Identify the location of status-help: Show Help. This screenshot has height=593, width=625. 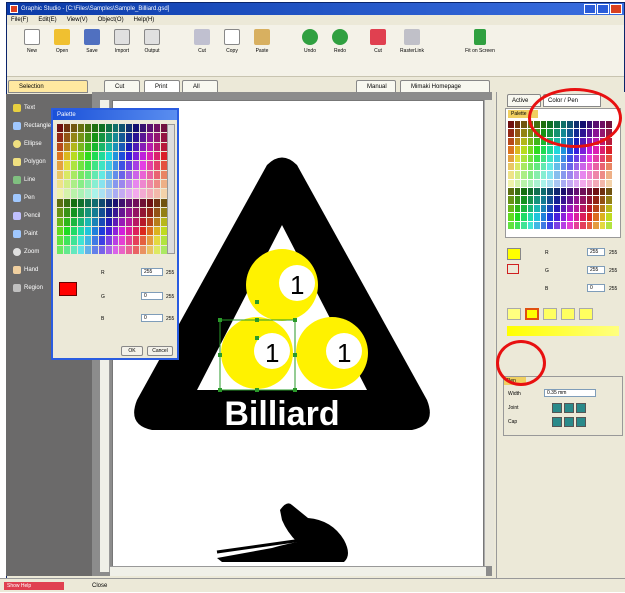
(34, 586).